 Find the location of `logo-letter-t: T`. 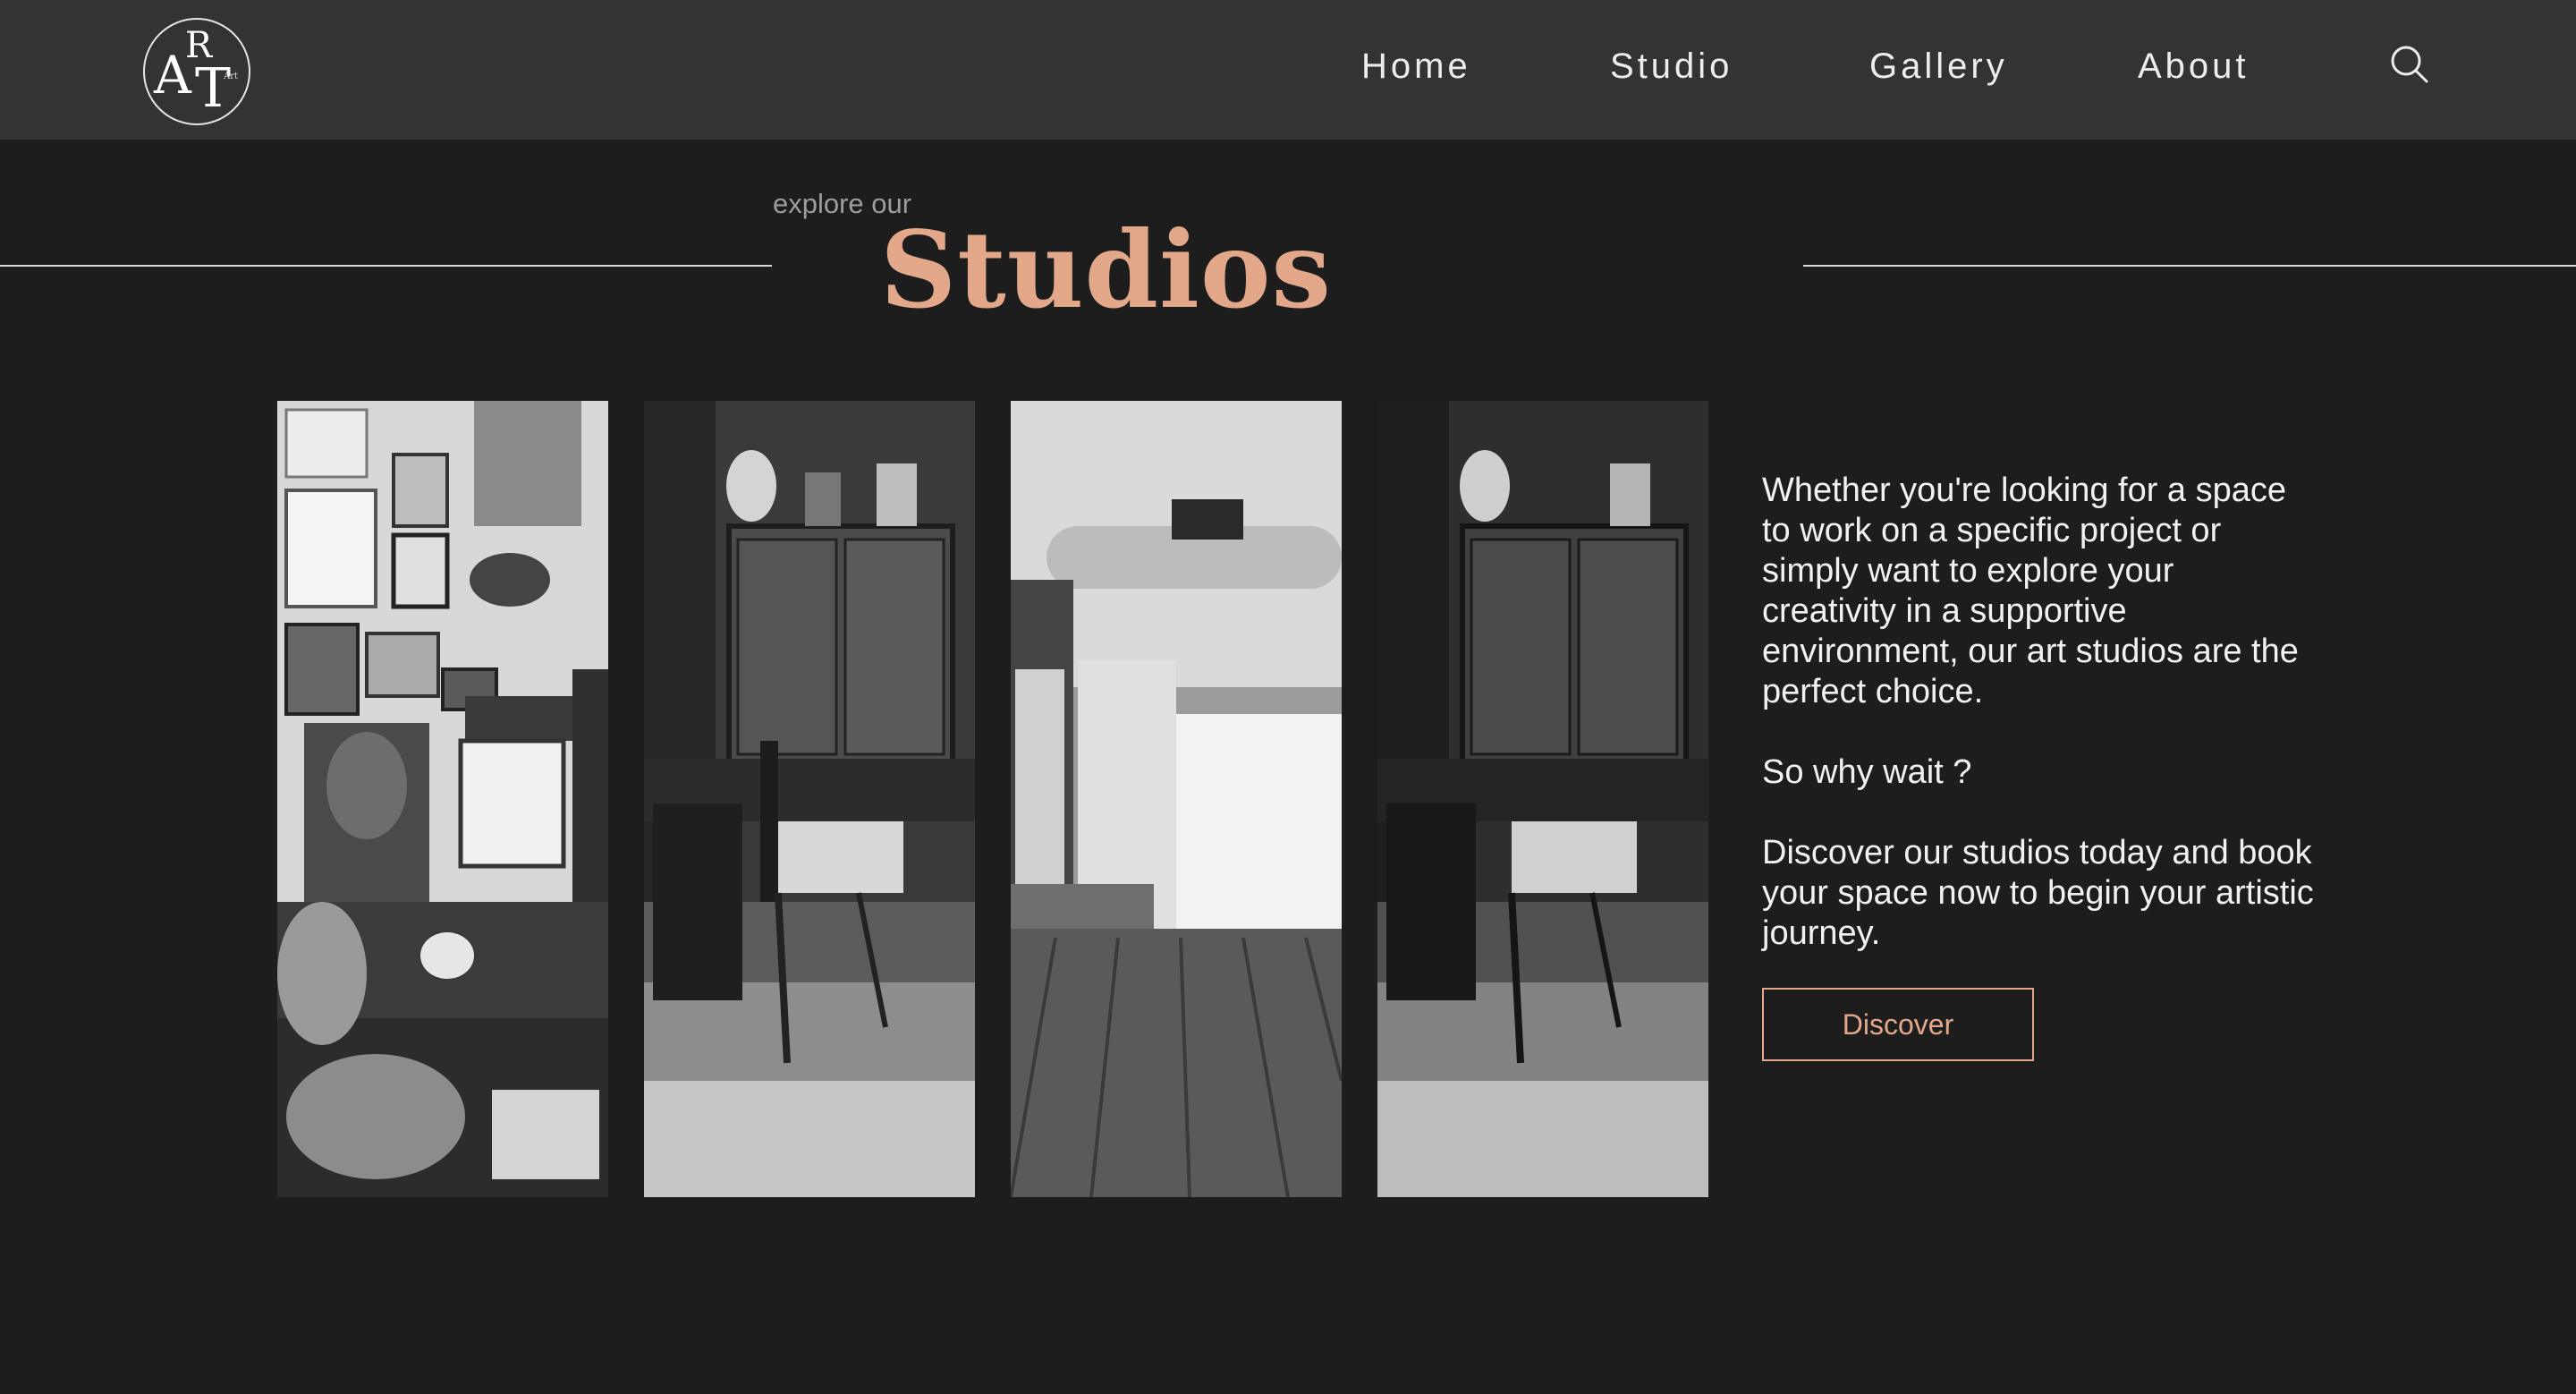

logo-letter-t: T is located at coordinates (213, 89).